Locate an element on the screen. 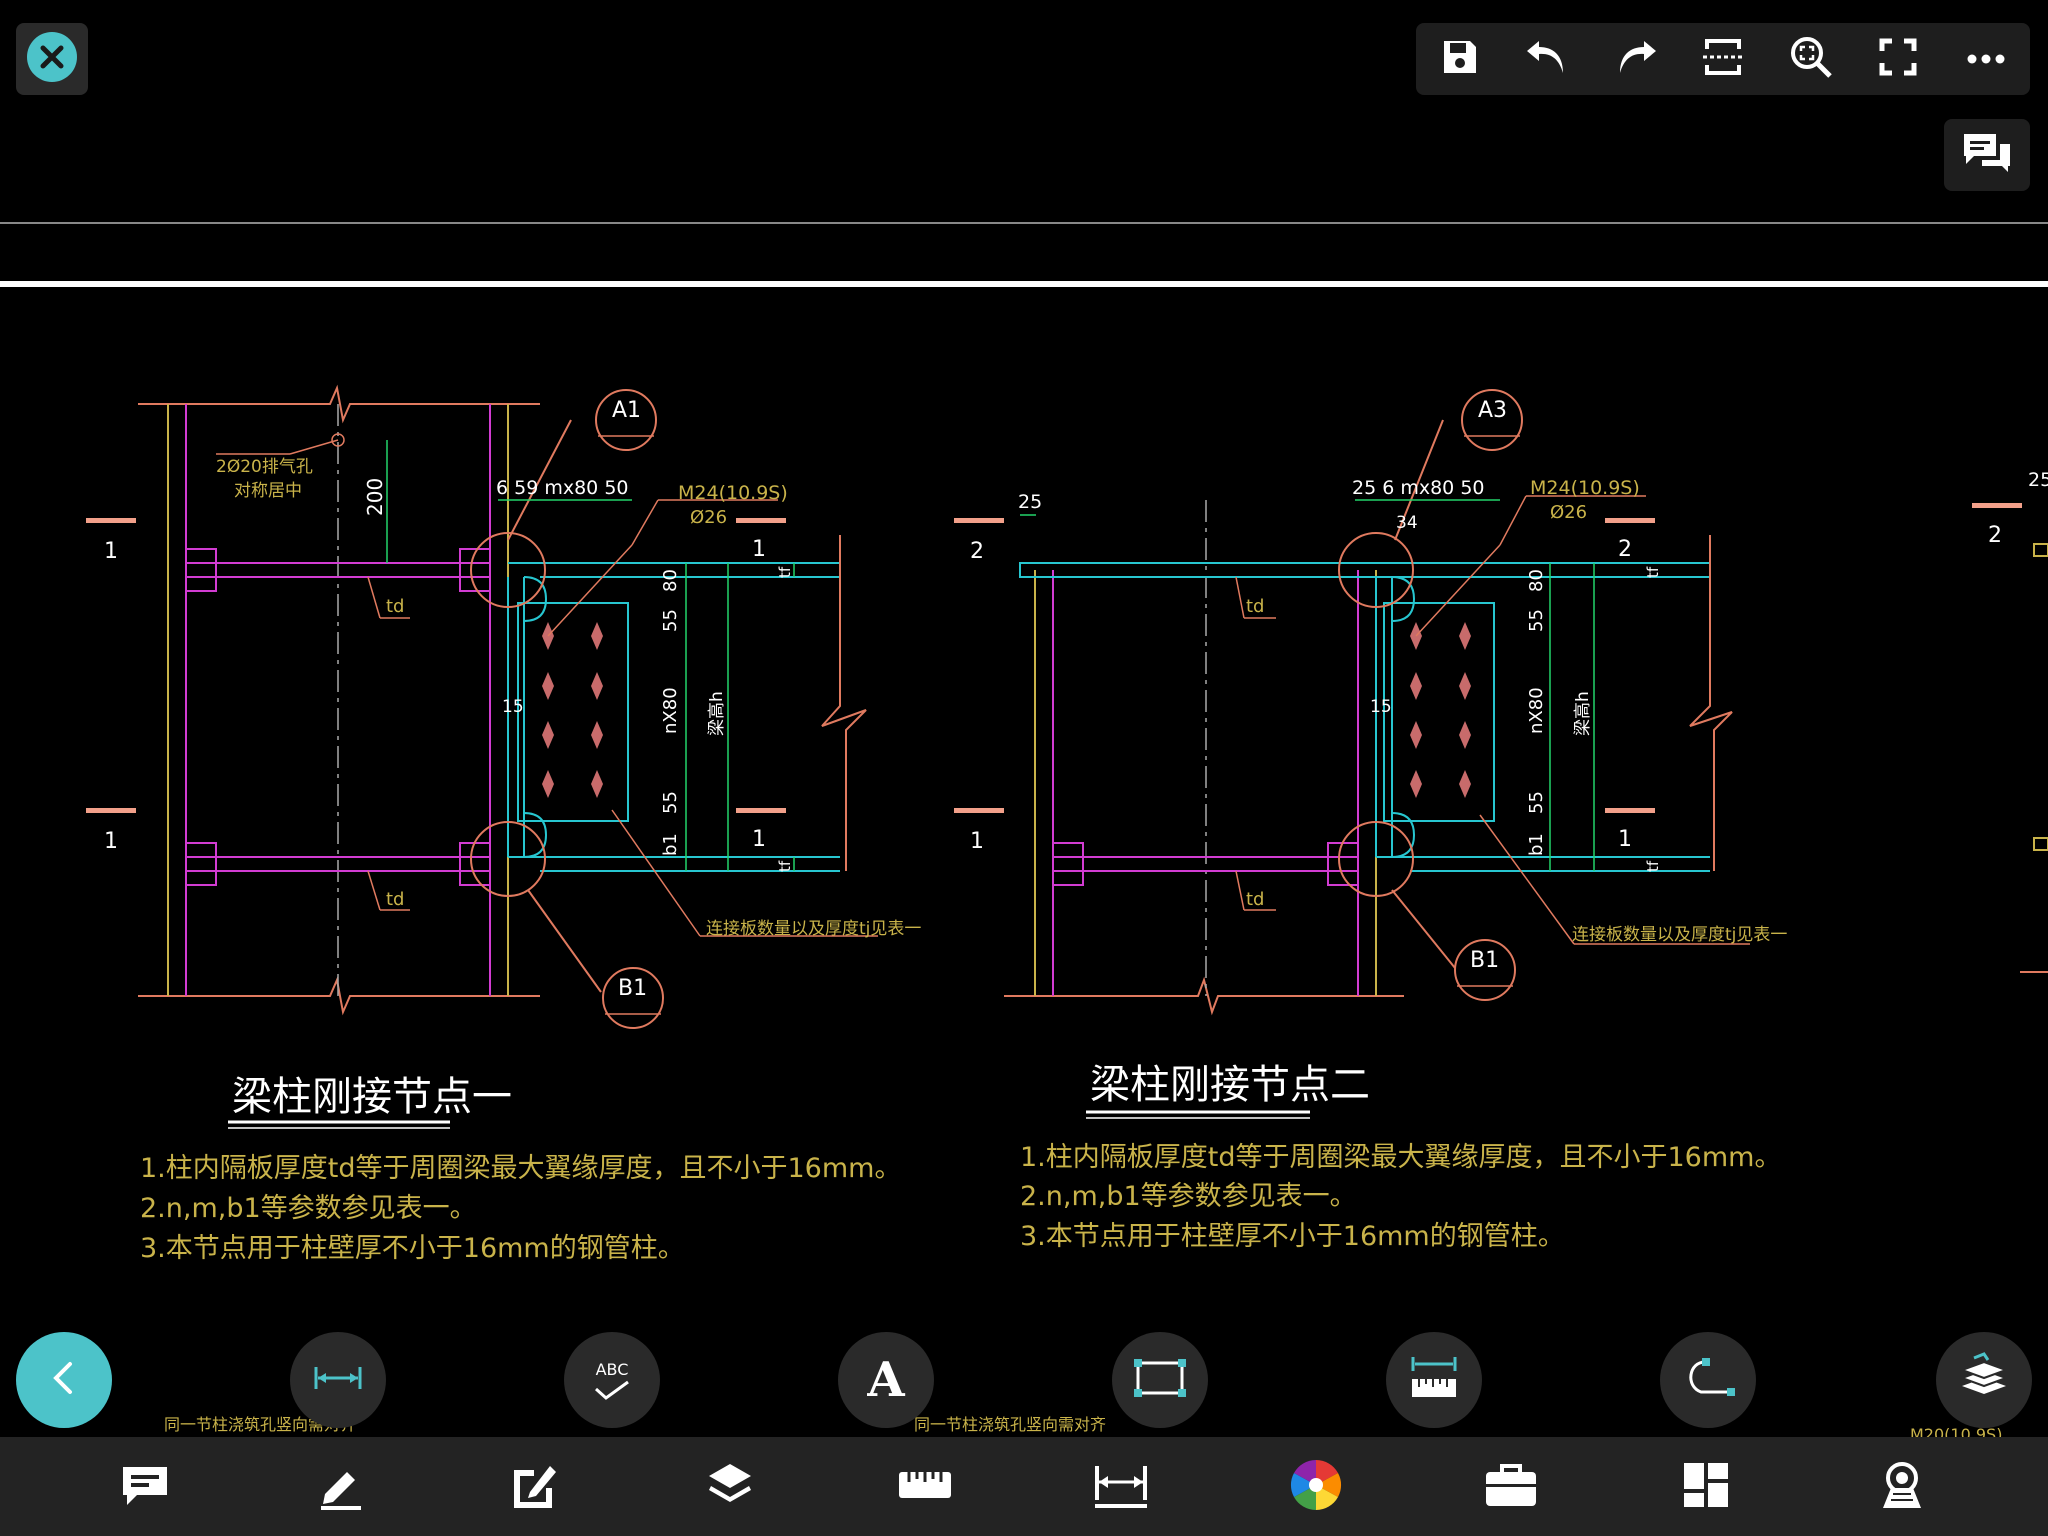  annotation-button is located at coordinates (145, 1487).